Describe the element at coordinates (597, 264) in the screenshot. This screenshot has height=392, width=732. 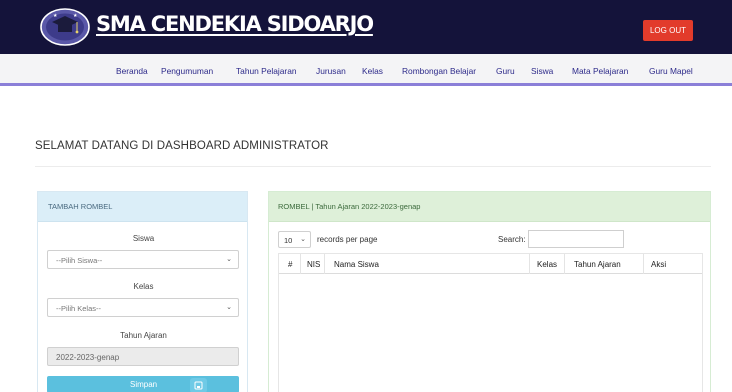
I see `column-header-tahun-ajaran: Tahun Ajaran` at that location.